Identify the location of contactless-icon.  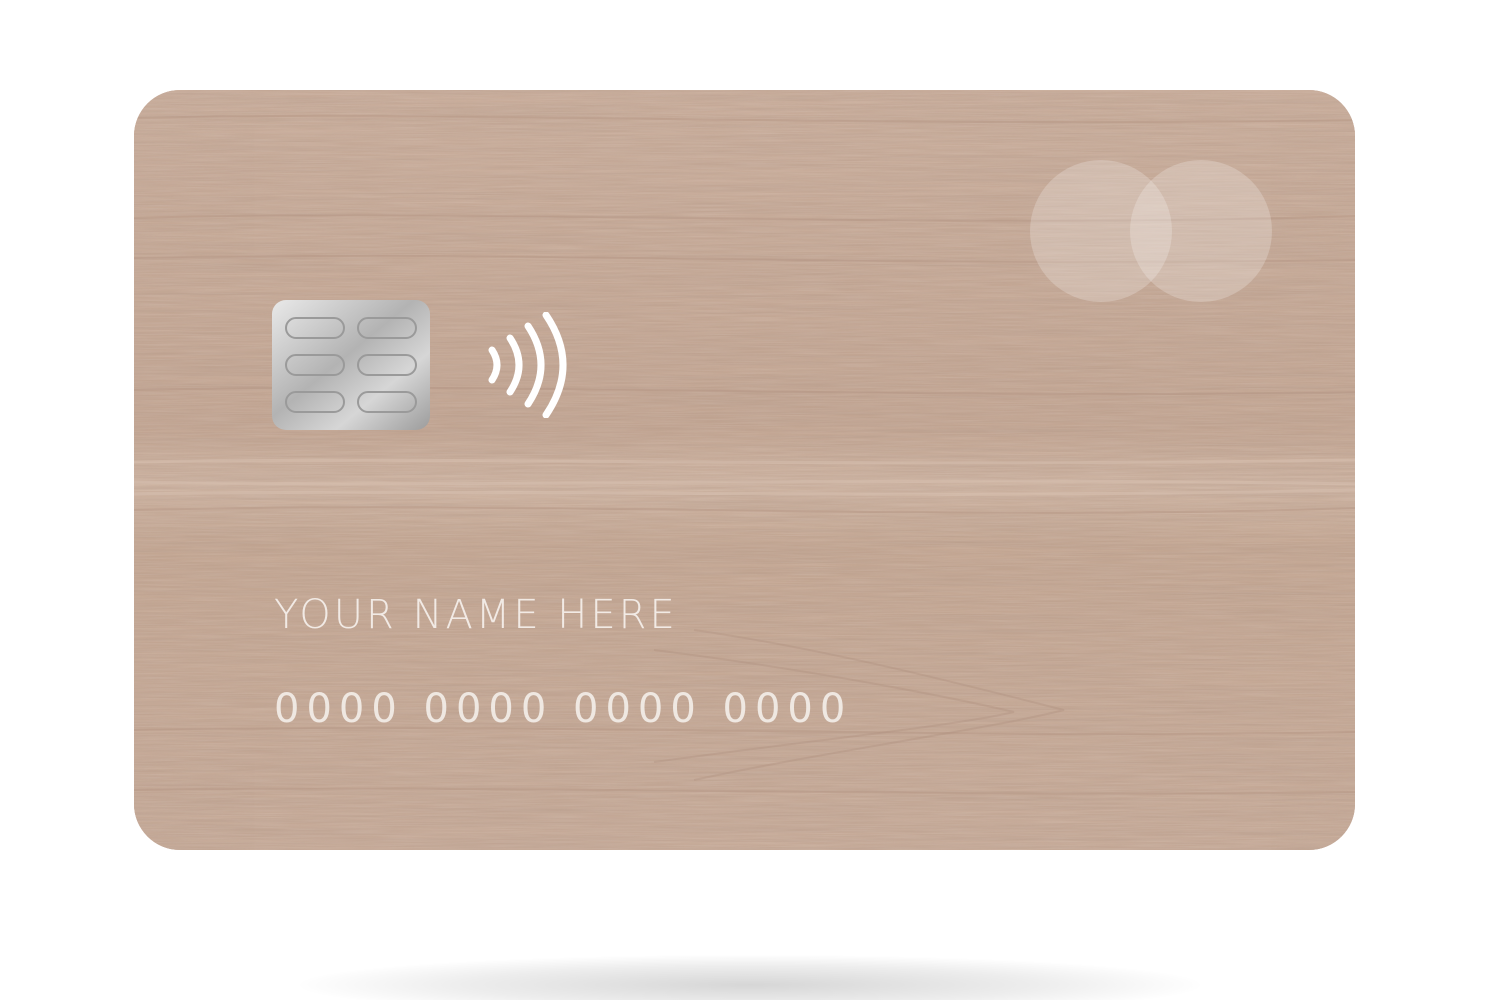
(527, 365).